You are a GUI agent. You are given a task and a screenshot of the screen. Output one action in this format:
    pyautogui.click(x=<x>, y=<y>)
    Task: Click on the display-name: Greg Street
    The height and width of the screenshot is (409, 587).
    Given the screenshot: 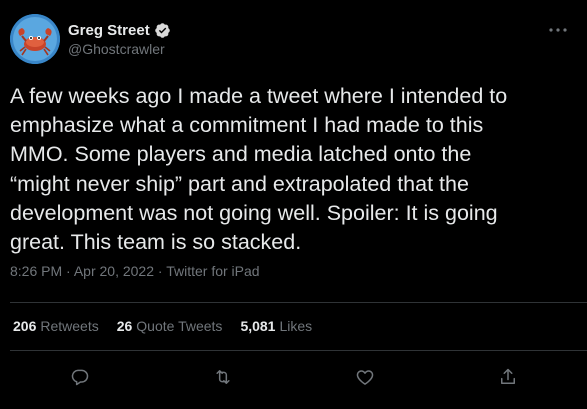 What is the action you would take?
    pyautogui.click(x=109, y=30)
    